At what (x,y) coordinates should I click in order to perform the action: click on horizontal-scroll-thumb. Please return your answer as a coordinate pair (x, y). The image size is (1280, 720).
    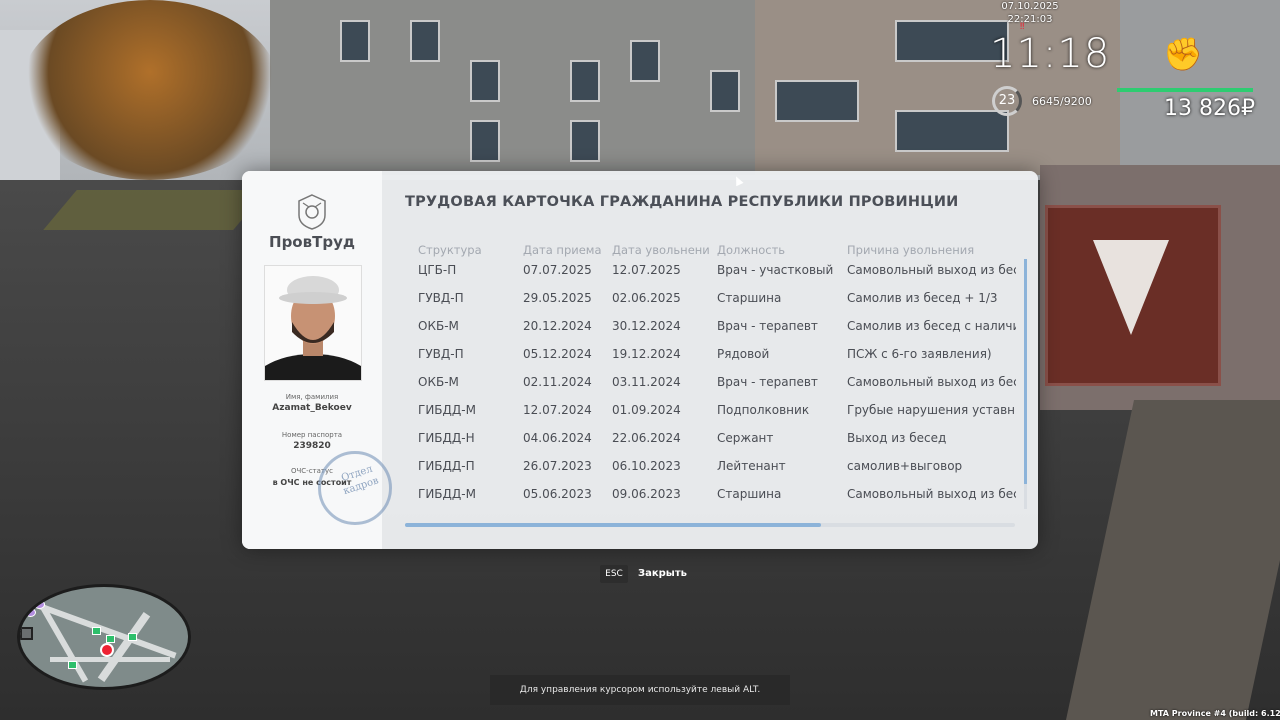
    Looking at the image, I should click on (613, 525).